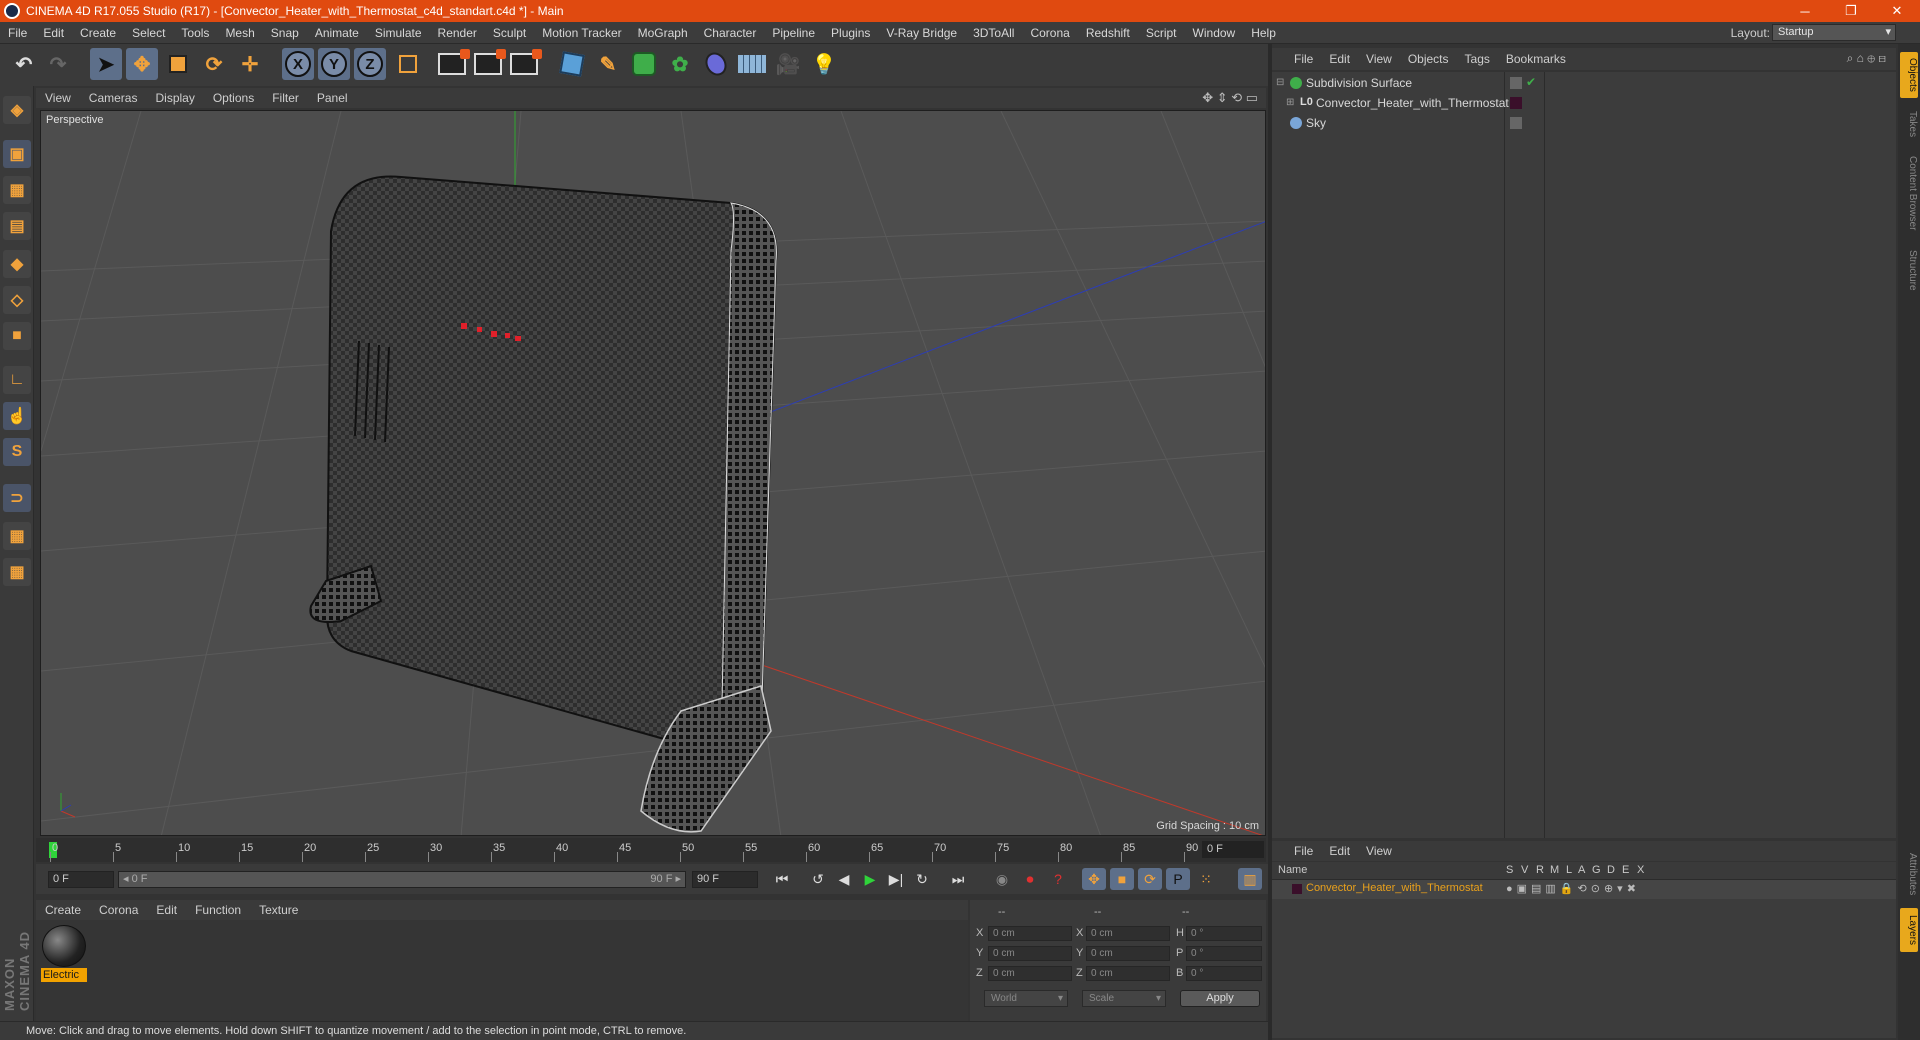  What do you see at coordinates (1122, 879) in the screenshot?
I see `key-scale-icon: ■` at bounding box center [1122, 879].